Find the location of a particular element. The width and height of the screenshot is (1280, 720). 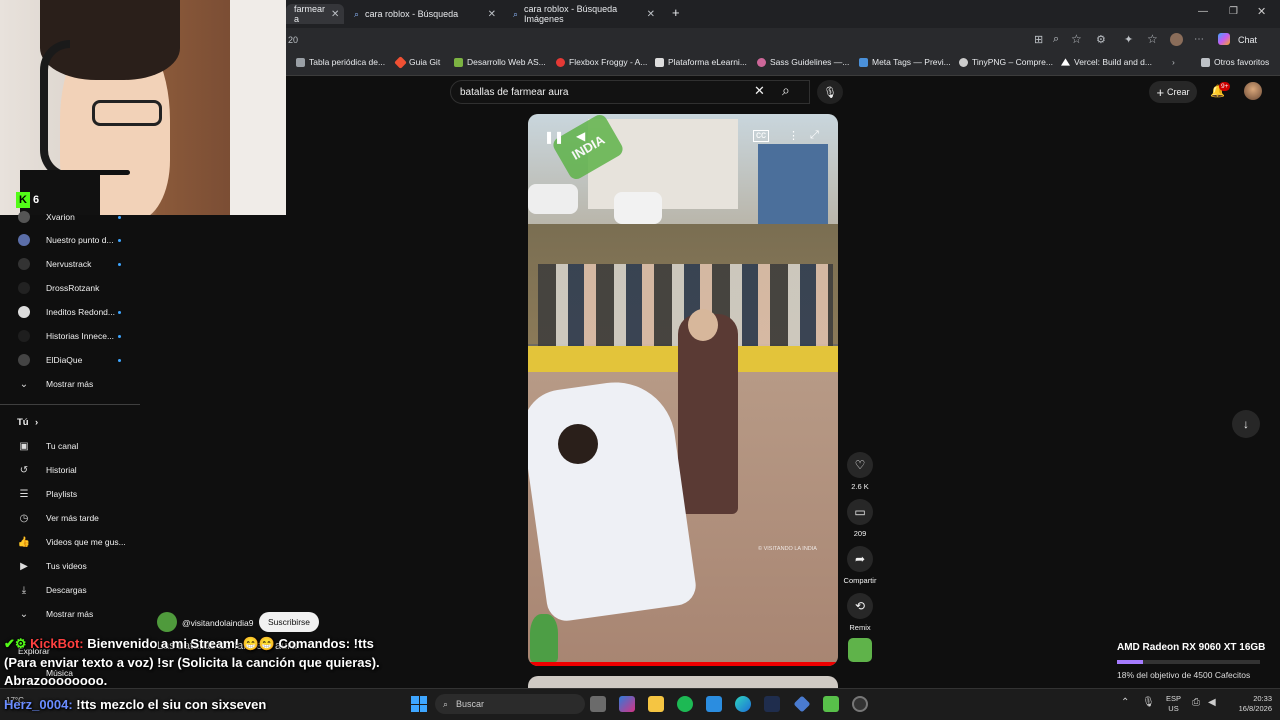

captions-icon: cc is located at coordinates (761, 136).